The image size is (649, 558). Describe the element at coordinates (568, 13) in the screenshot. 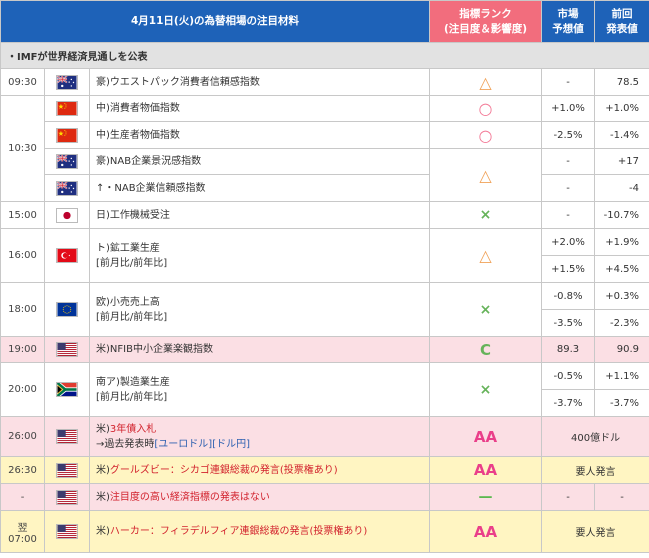

I see `forecast-header-line1: 市場` at that location.